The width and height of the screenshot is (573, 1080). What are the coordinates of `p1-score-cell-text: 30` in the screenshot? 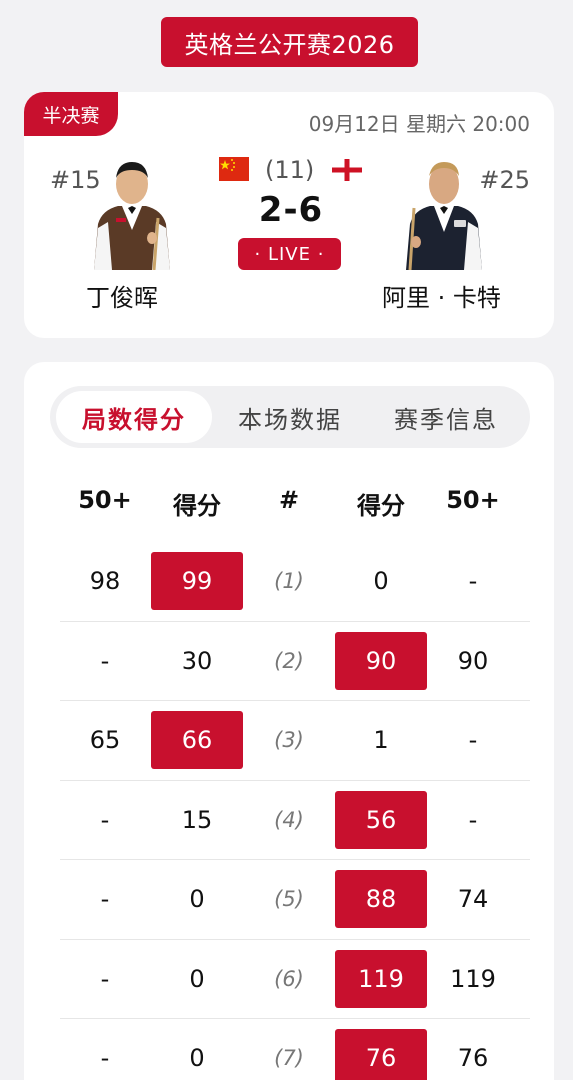 It's located at (197, 660).